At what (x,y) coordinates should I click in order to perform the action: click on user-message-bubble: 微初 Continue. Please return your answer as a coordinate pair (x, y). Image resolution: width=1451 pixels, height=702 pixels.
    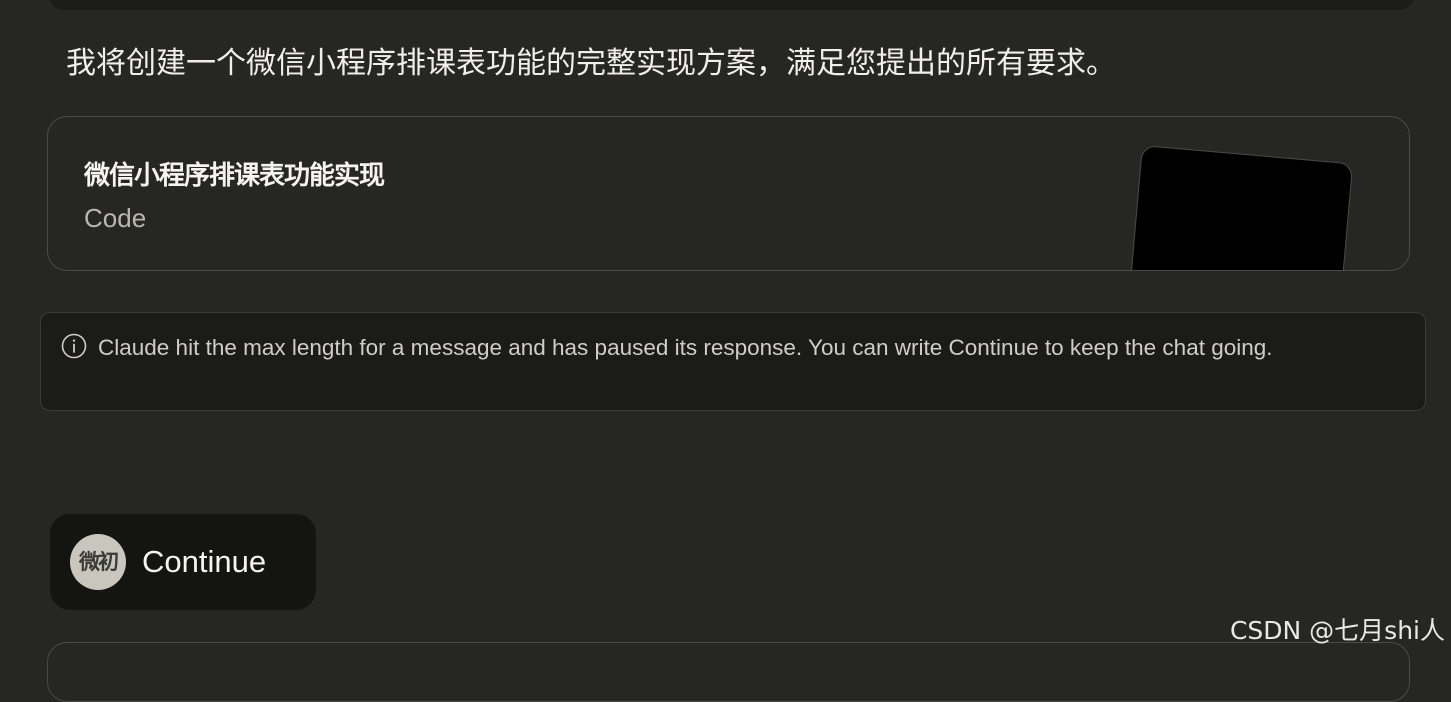
    Looking at the image, I should click on (183, 562).